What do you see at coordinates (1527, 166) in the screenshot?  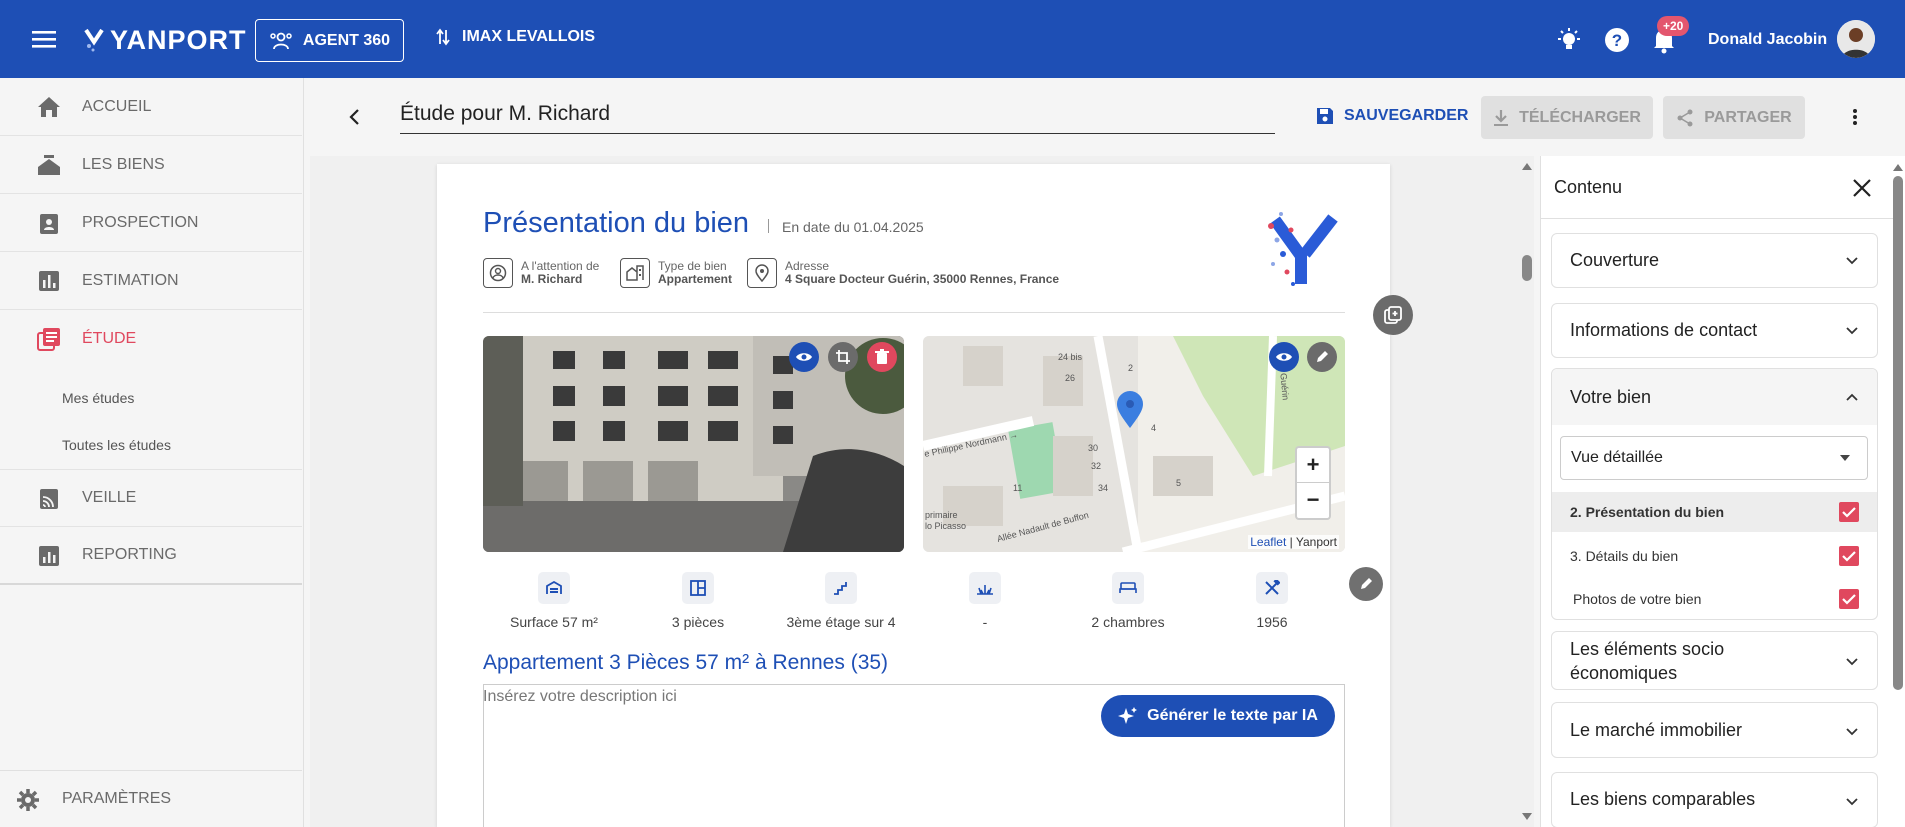 I see `scroll-up-arrow-icon` at bounding box center [1527, 166].